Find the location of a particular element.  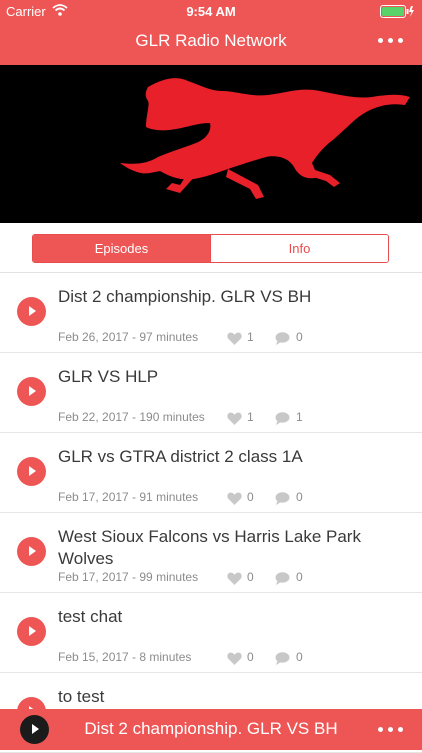

episode-meta: Feb 17, 2017 - 99 minutes is located at coordinates (128, 577).